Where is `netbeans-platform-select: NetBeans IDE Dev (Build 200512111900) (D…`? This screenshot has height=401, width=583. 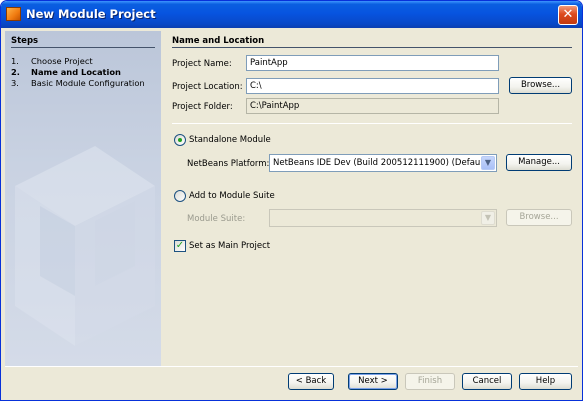 netbeans-platform-select: NetBeans IDE Dev (Build 200512111900) (D… is located at coordinates (383, 163).